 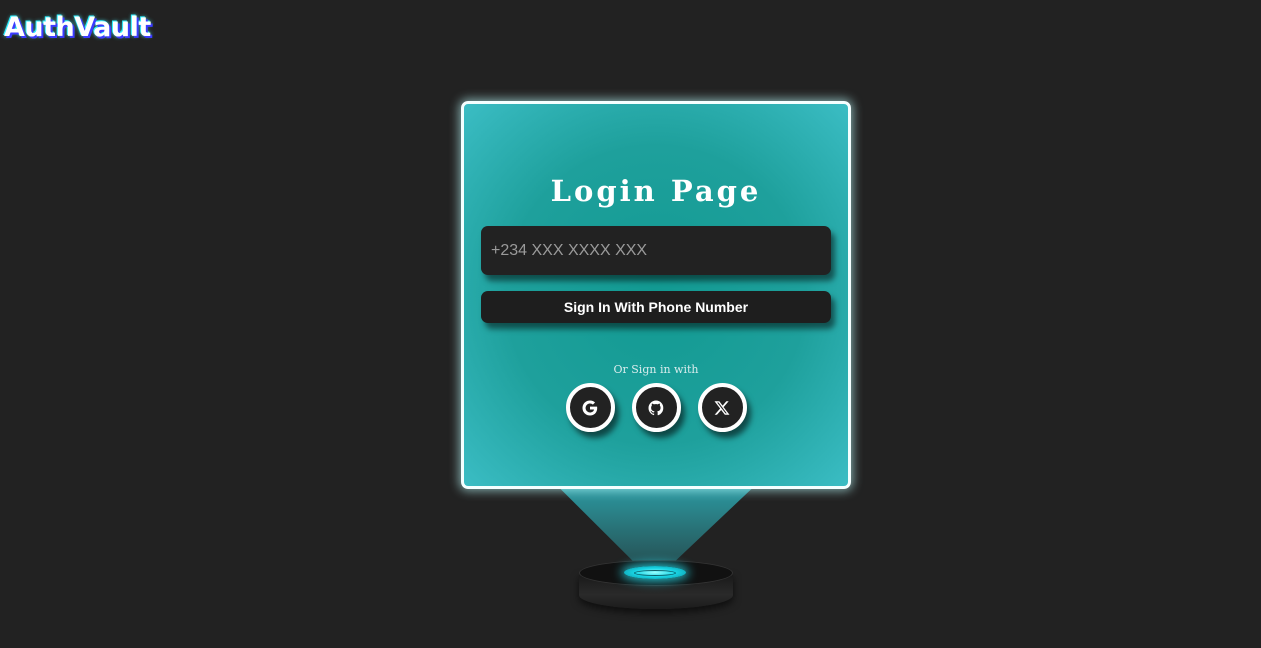 I want to click on hologram-light-ring, so click(x=655, y=573).